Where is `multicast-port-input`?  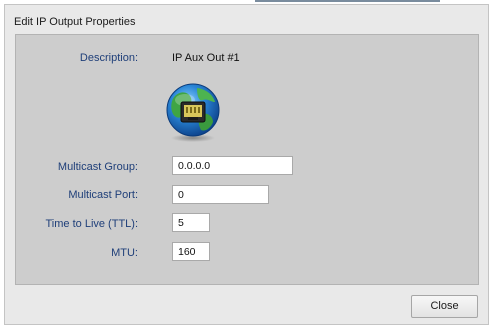
multicast-port-input is located at coordinates (220, 194).